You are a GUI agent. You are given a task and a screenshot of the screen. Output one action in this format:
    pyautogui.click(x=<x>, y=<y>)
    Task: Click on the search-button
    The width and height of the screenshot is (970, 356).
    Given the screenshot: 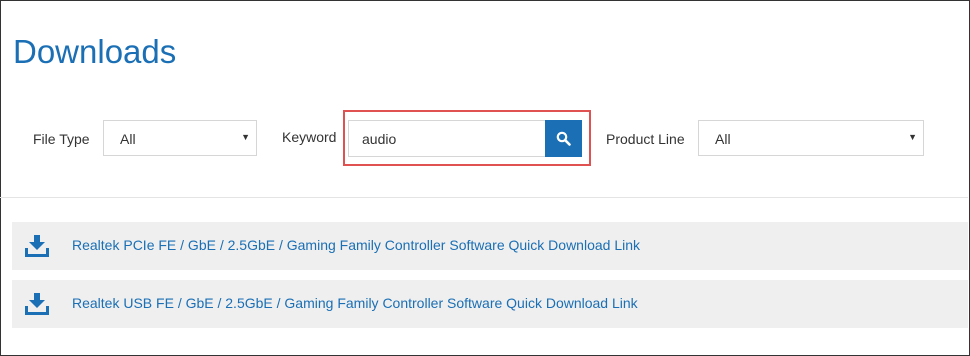 What is the action you would take?
    pyautogui.click(x=563, y=138)
    